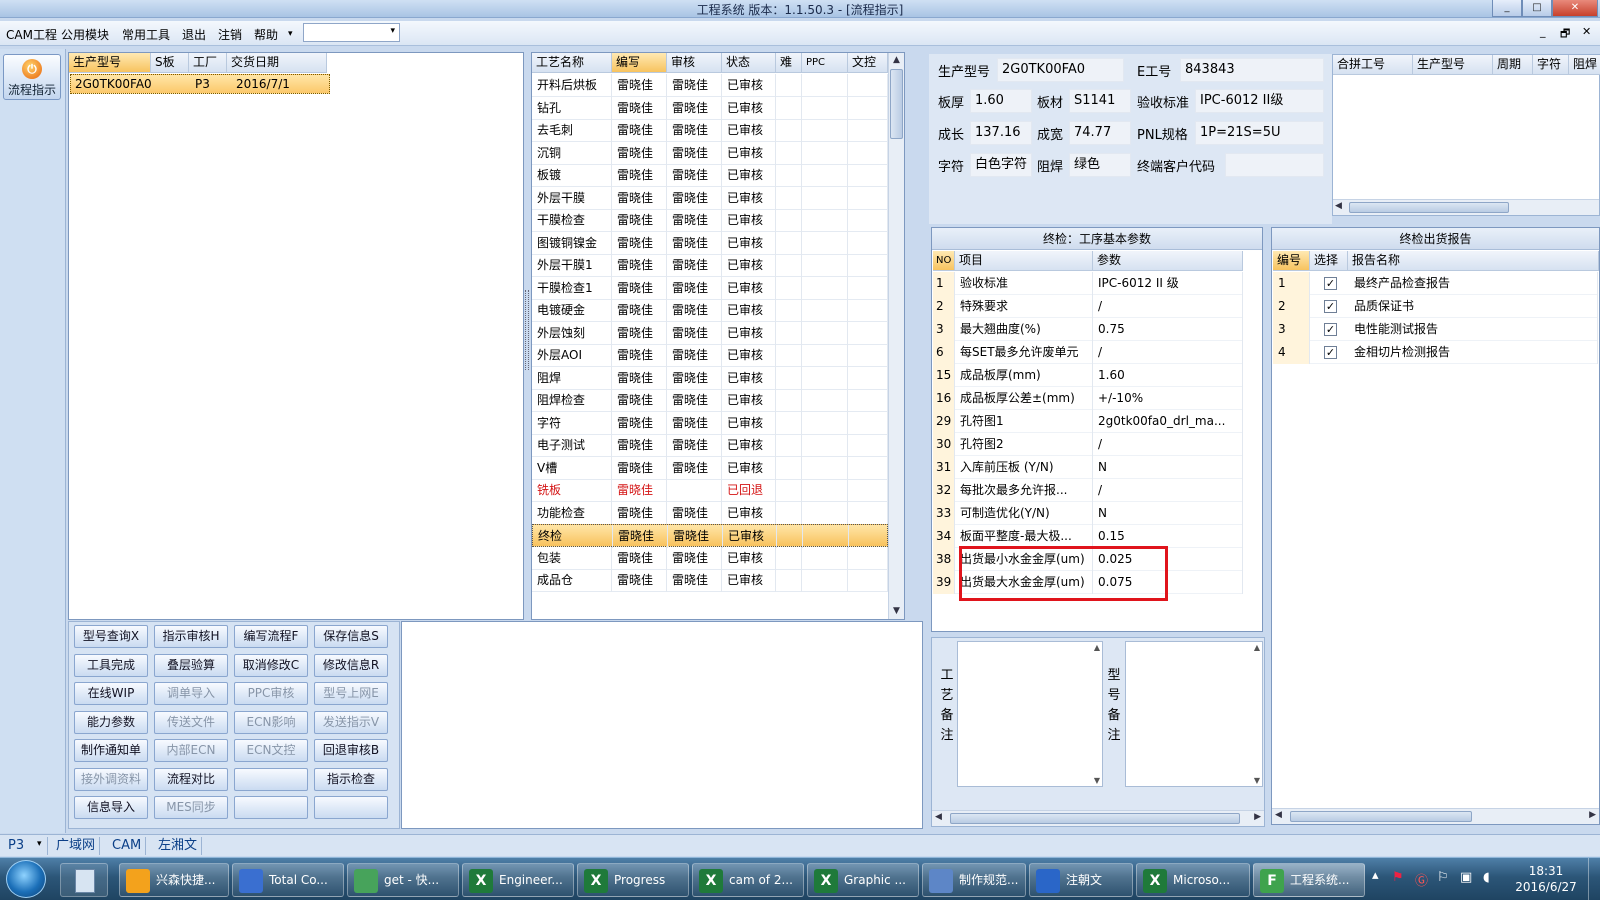 The width and height of the screenshot is (1600, 900). Describe the element at coordinates (1291, 261) in the screenshot. I see `col-header-report-no: 编号` at that location.